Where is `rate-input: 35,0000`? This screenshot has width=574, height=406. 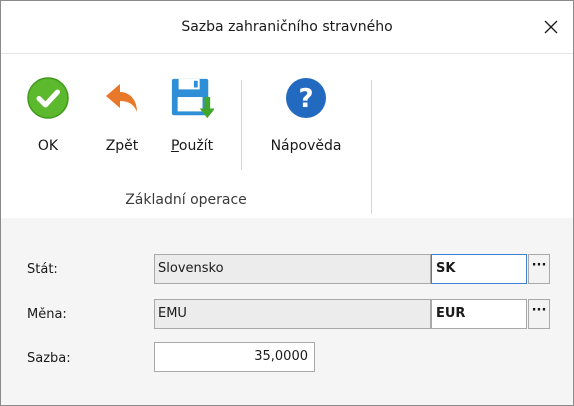 rate-input: 35,0000 is located at coordinates (234, 357).